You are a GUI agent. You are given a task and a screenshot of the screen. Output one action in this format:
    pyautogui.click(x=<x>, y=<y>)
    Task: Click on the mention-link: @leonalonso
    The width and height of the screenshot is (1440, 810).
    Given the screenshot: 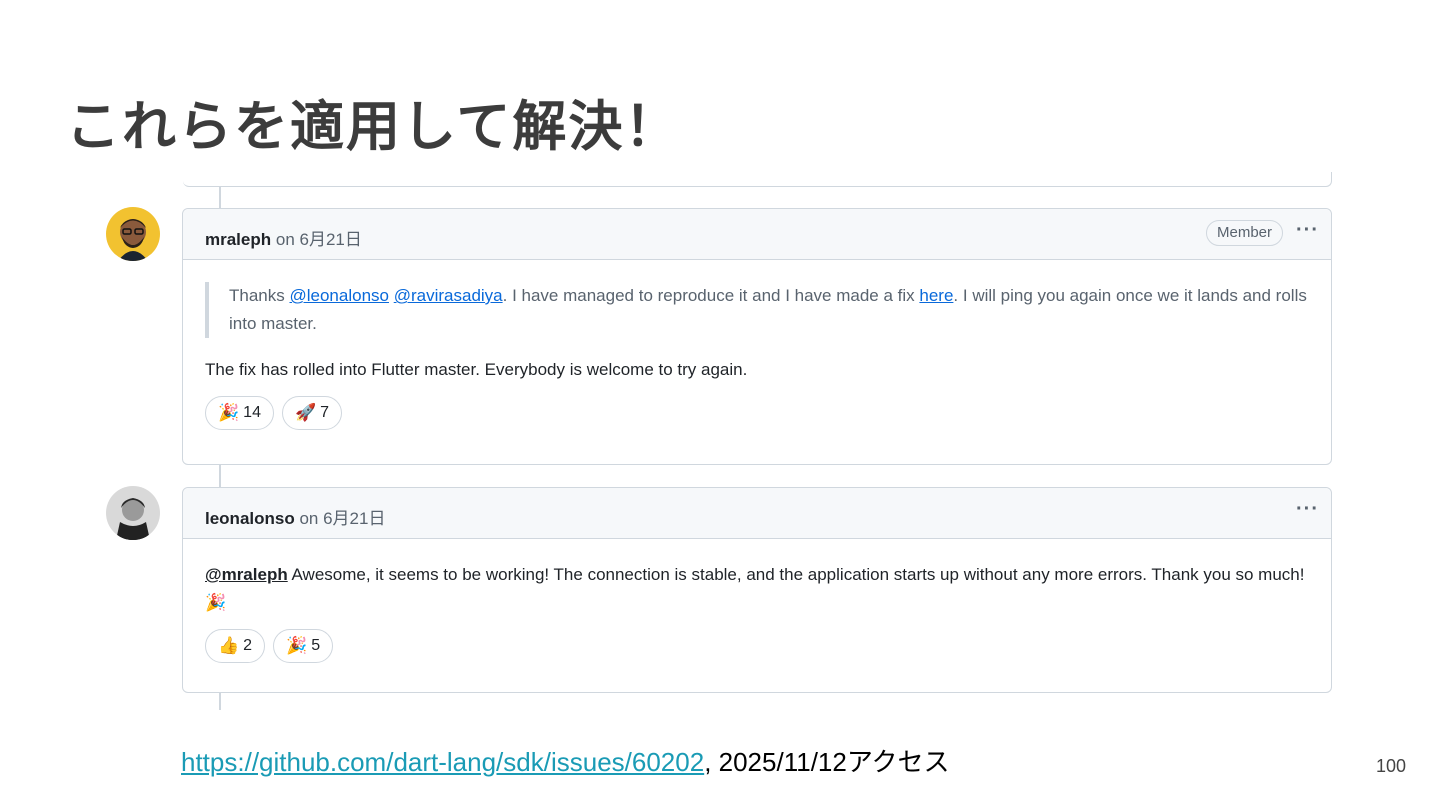 What is the action you would take?
    pyautogui.click(x=339, y=295)
    